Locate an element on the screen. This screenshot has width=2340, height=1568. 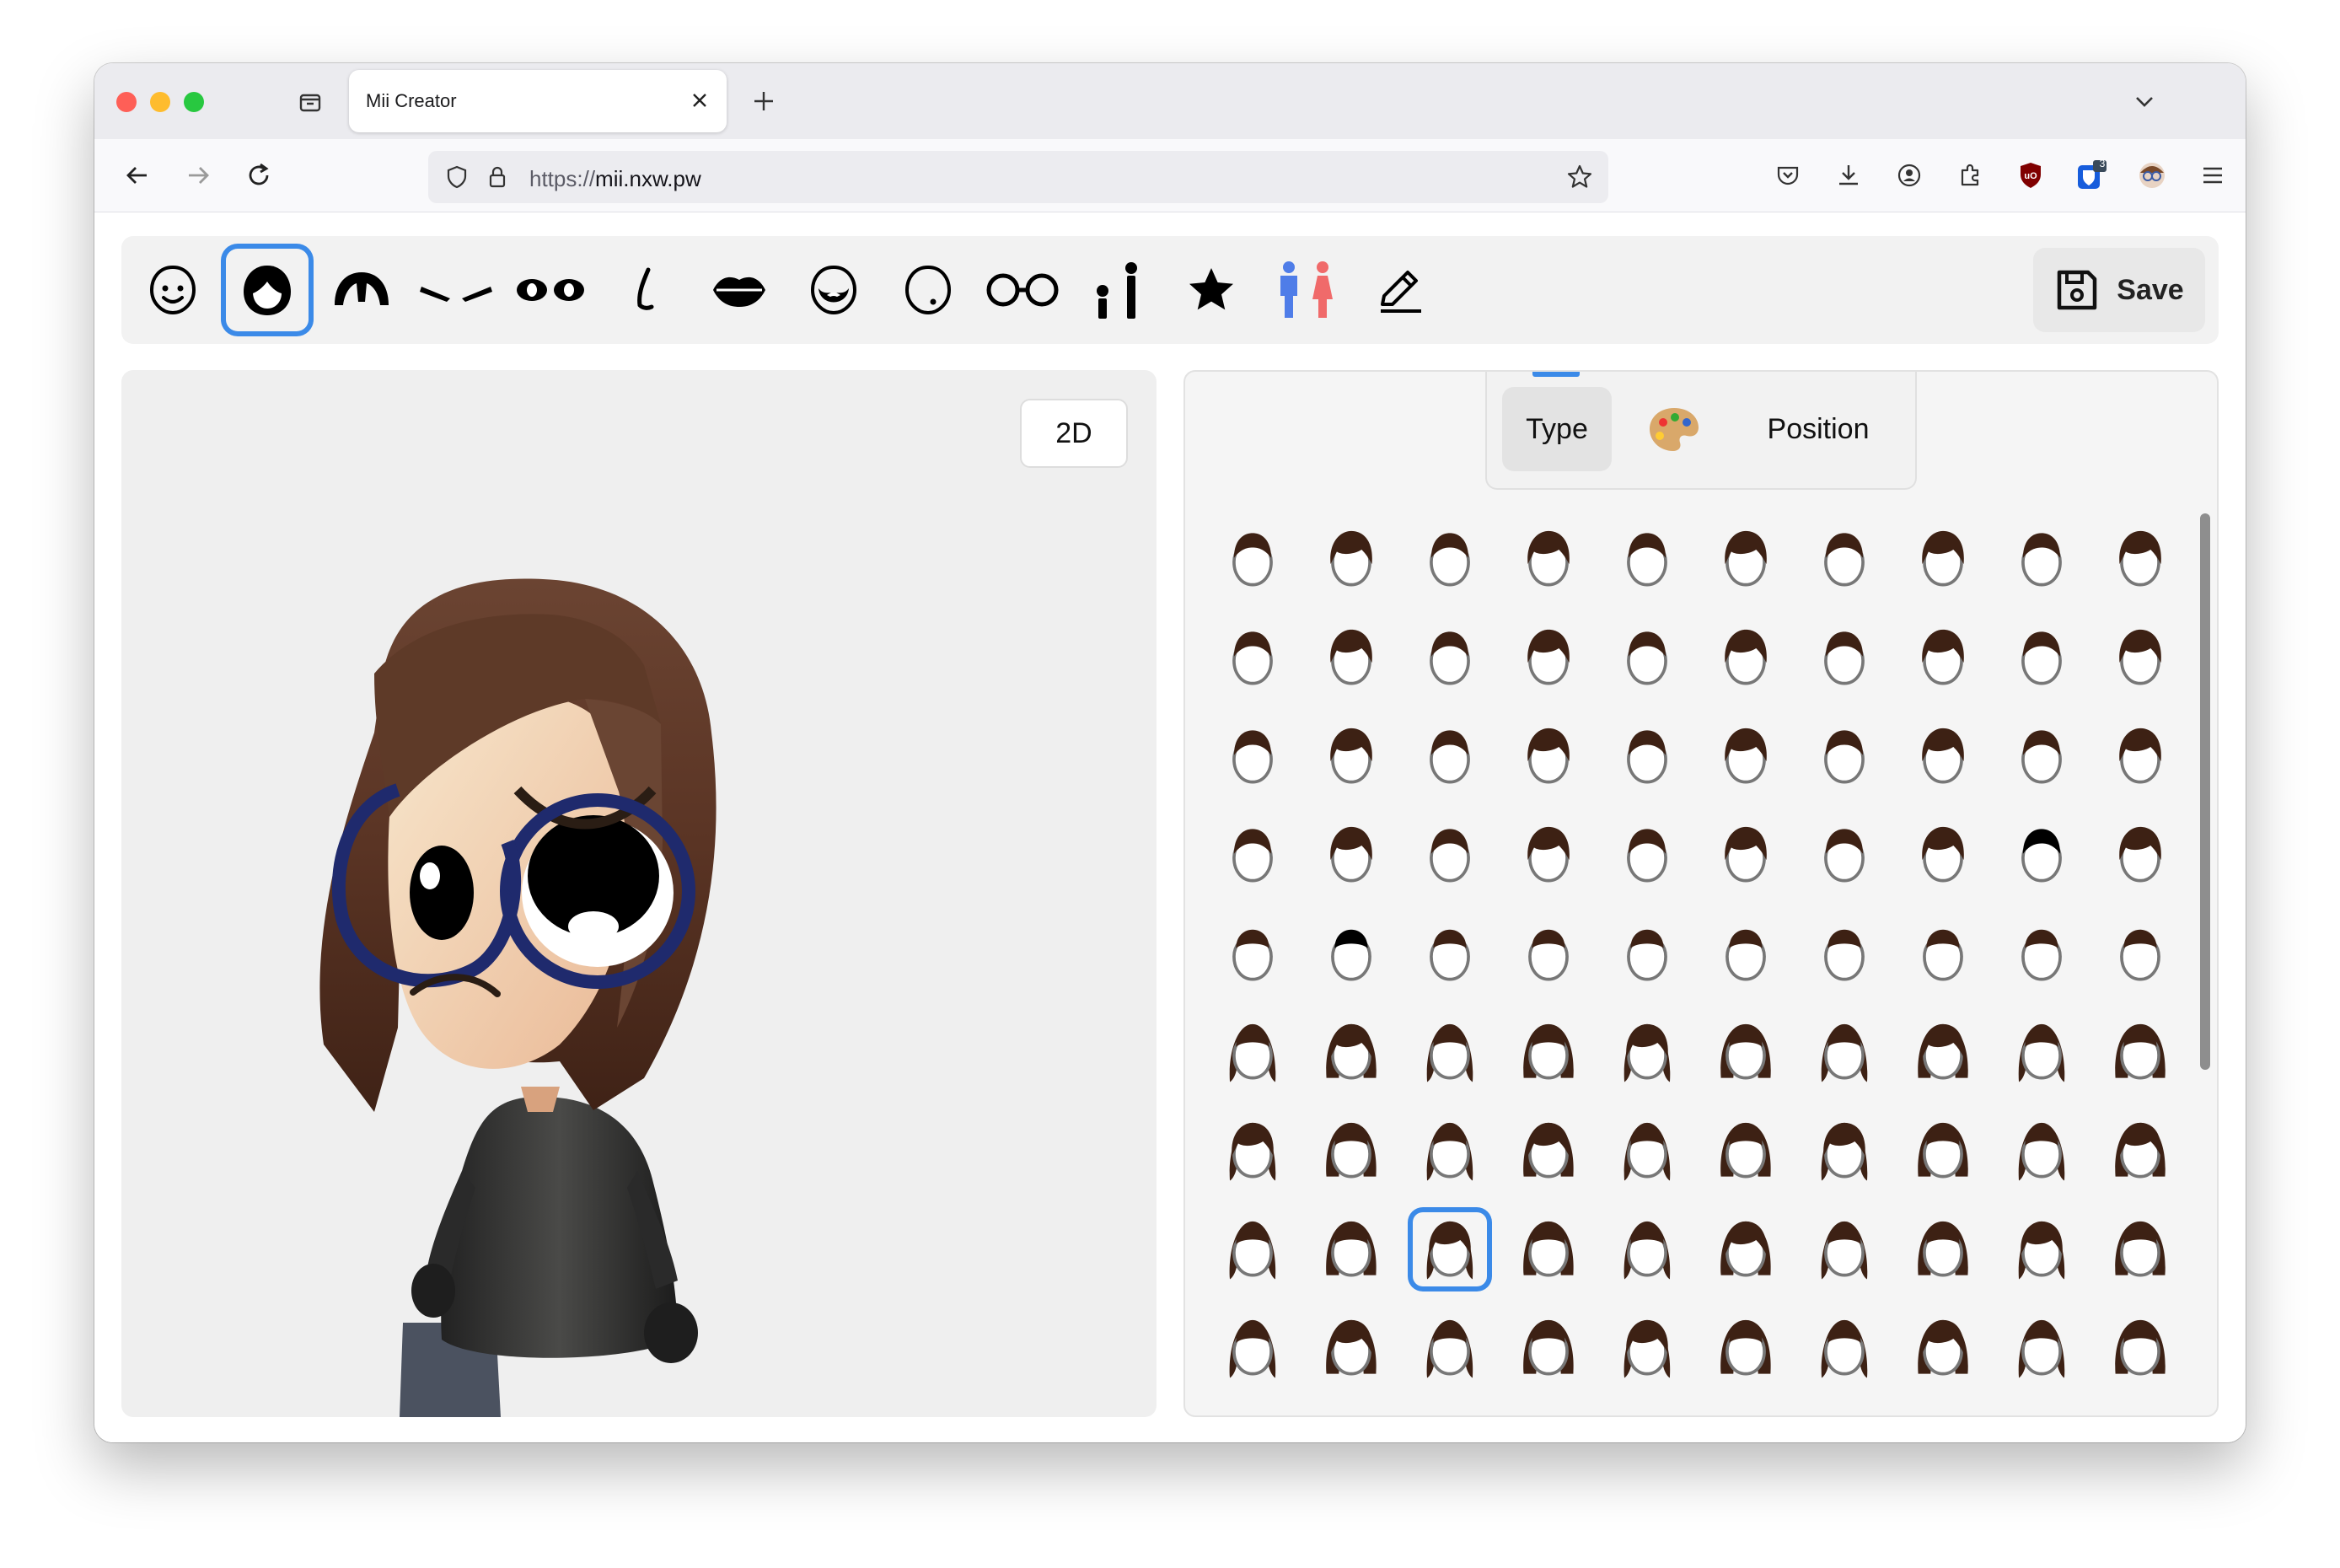
url-bar: https://mii.nxw.pw is located at coordinates (1018, 177).